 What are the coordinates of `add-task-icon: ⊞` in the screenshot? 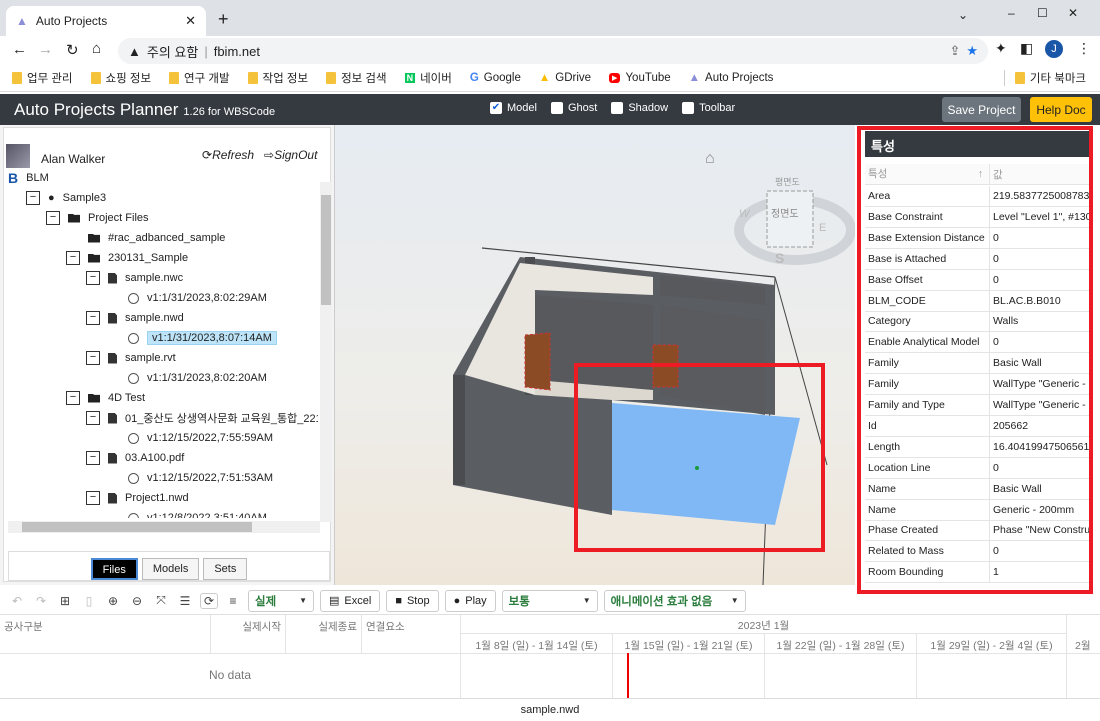 It's located at (65, 601).